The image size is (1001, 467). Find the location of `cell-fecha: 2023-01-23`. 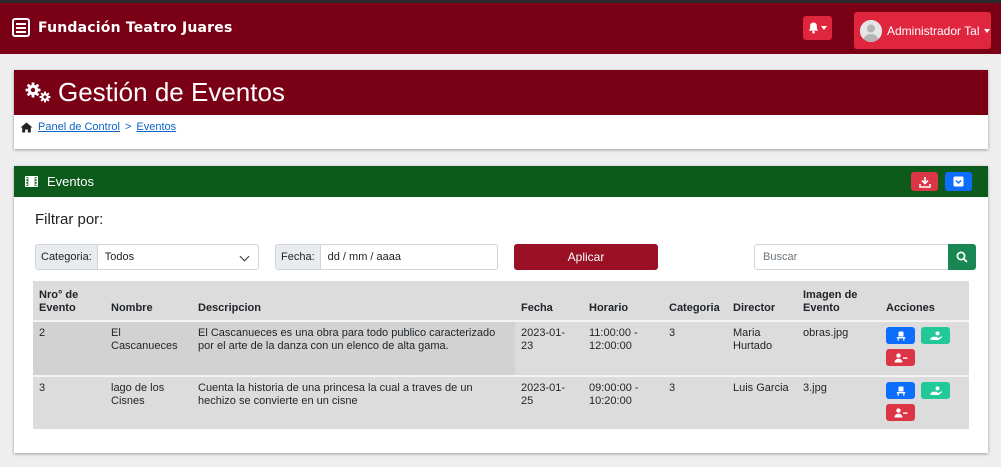

cell-fecha: 2023-01-23 is located at coordinates (549, 348).